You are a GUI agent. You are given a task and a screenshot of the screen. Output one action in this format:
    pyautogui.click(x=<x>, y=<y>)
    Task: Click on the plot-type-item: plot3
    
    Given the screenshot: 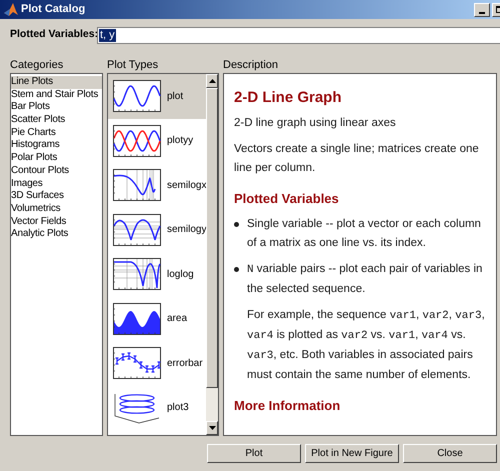 What is the action you would take?
    pyautogui.click(x=157, y=408)
    